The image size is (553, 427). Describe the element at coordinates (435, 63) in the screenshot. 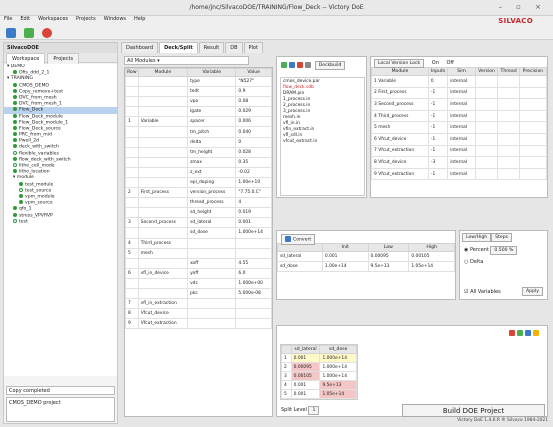

I see `lock-on-option: On` at that location.